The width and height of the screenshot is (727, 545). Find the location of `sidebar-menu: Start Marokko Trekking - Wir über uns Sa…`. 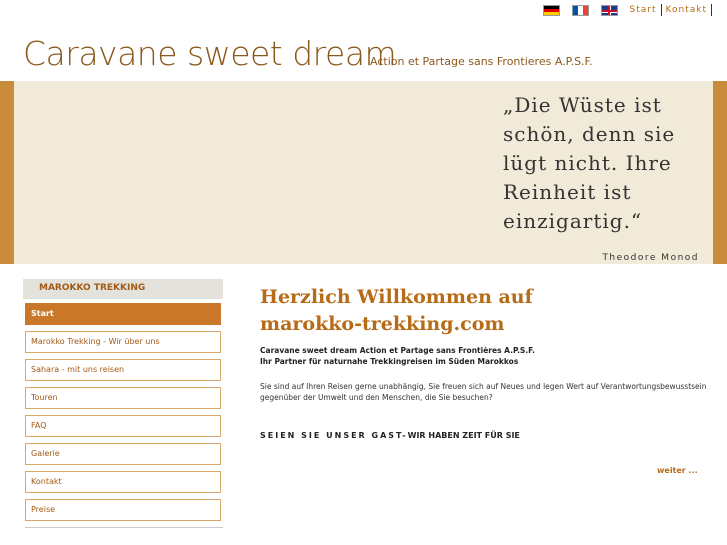

sidebar-menu: Start Marokko Trekking - Wir über uns Sa… is located at coordinates (123, 412).